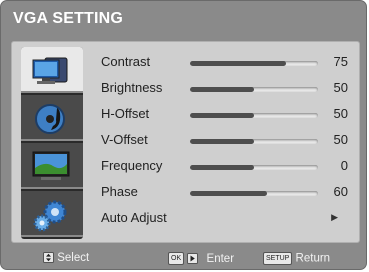 The width and height of the screenshot is (369, 272). I want to click on setup-key: SETUP, so click(278, 258).